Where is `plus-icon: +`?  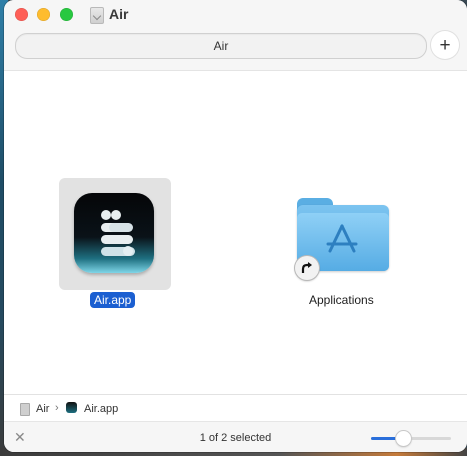
plus-icon: + is located at coordinates (445, 45).